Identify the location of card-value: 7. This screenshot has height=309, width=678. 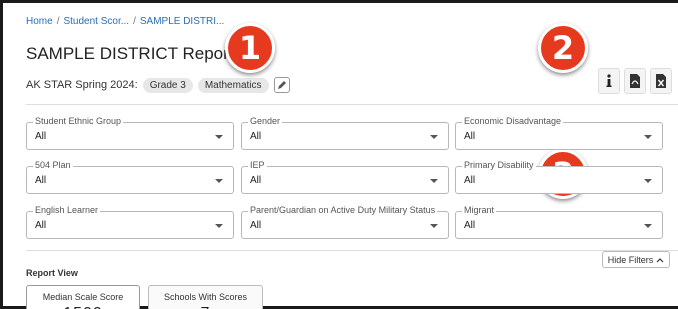
(205, 307).